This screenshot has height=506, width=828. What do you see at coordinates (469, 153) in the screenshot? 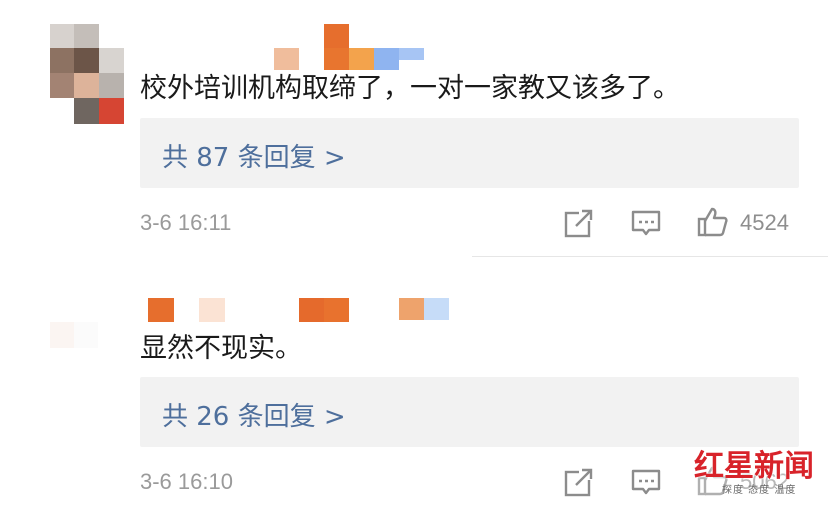
I see `reply-thread: 共 87 条回复 >` at bounding box center [469, 153].